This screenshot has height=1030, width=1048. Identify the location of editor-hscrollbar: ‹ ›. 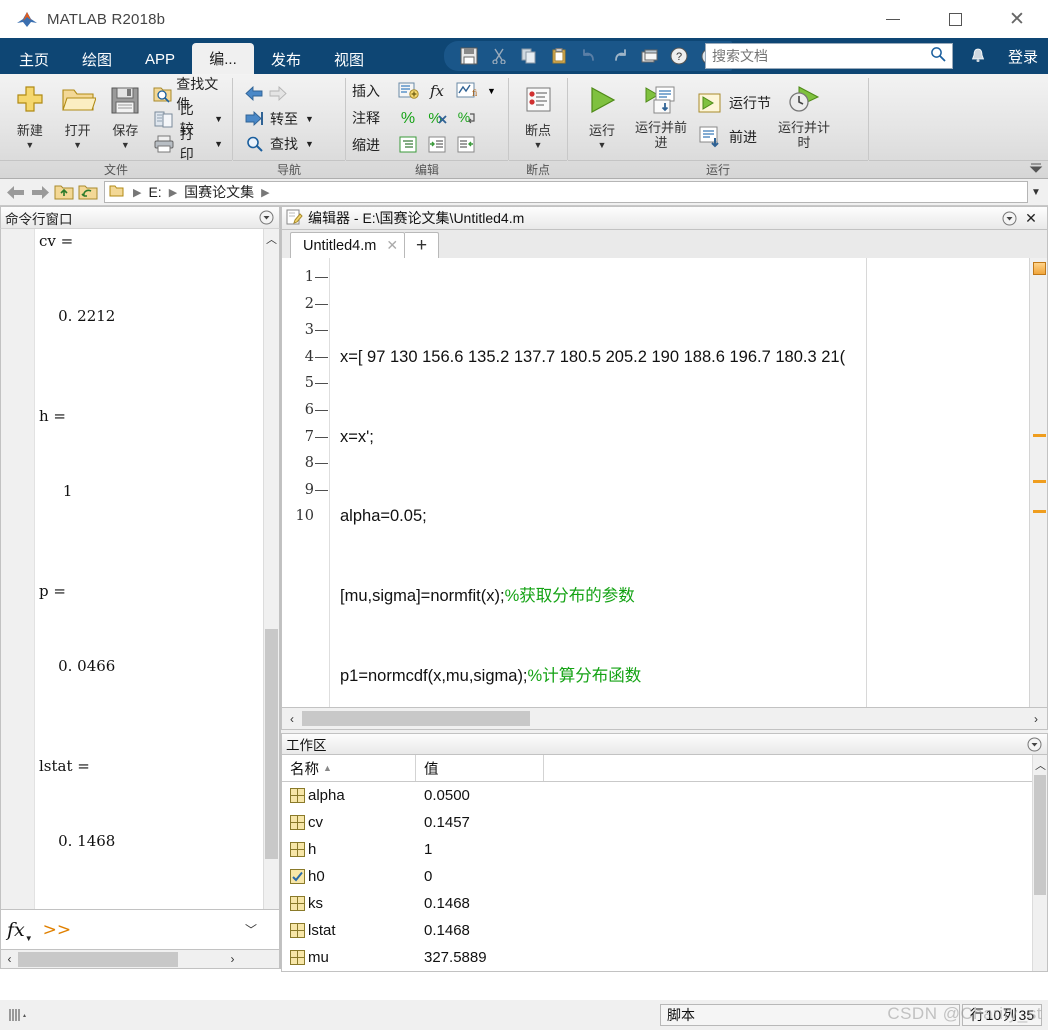
(664, 719).